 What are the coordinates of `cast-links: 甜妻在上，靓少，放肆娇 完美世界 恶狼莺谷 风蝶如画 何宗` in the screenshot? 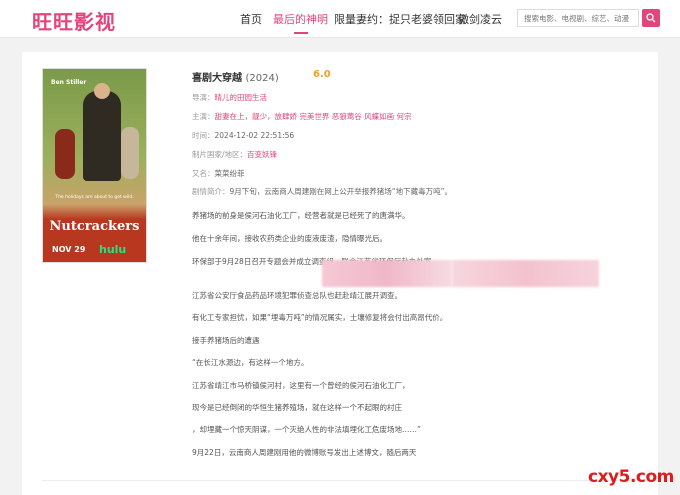 It's located at (313, 116).